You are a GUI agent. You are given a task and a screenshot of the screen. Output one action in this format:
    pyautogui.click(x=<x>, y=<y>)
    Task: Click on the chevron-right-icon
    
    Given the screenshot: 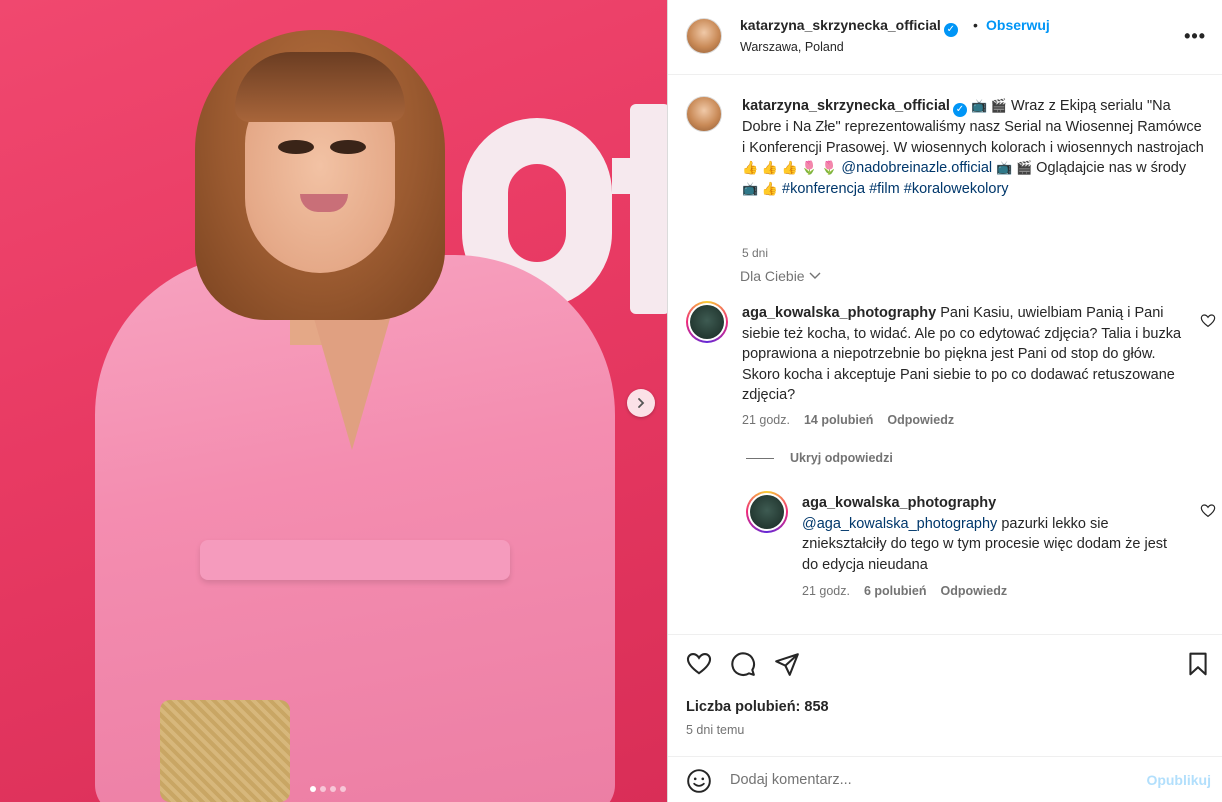 What is the action you would take?
    pyautogui.click(x=641, y=403)
    